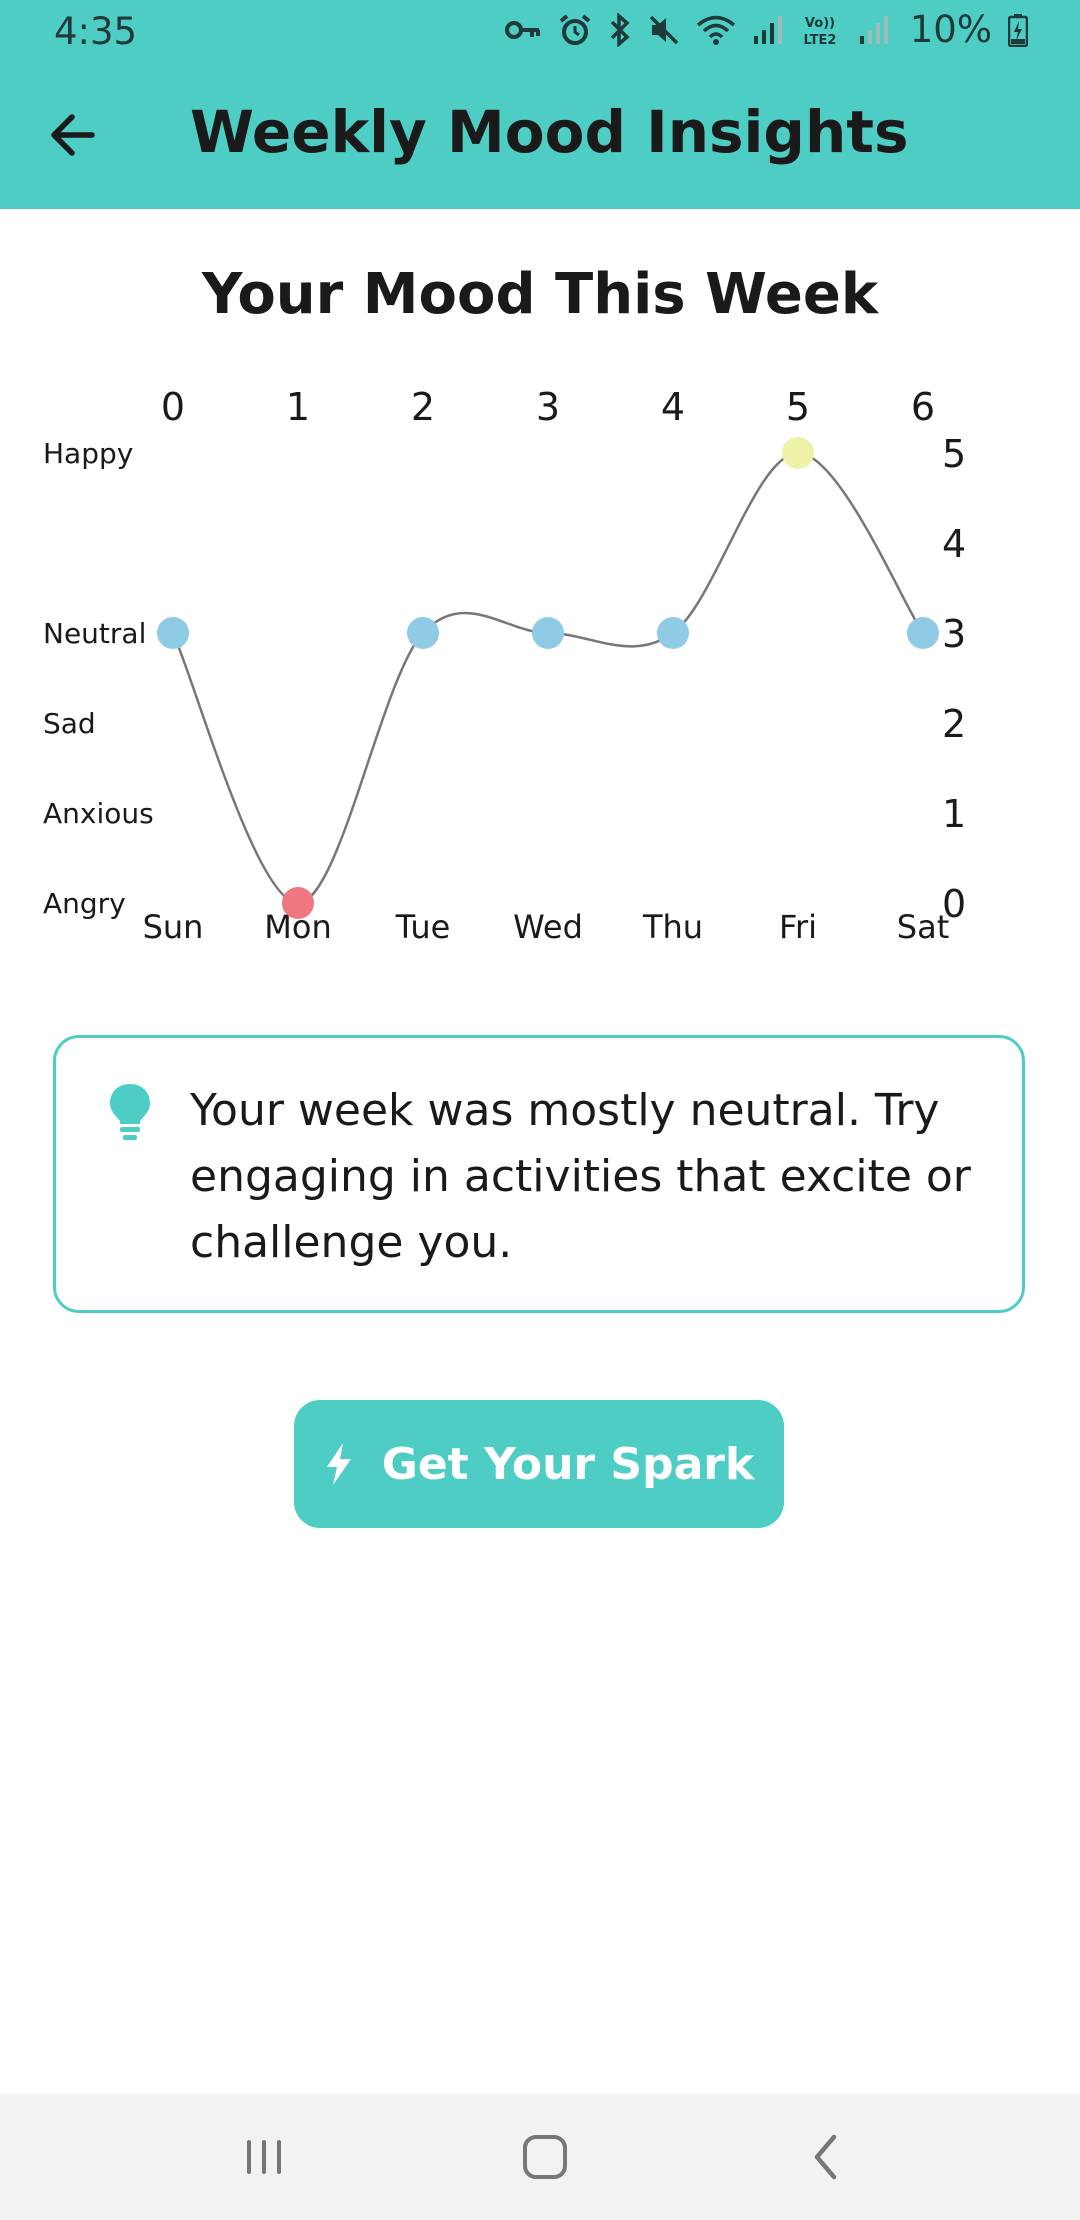 The width and height of the screenshot is (1080, 2220). I want to click on y-tick-label: 4, so click(954, 544).